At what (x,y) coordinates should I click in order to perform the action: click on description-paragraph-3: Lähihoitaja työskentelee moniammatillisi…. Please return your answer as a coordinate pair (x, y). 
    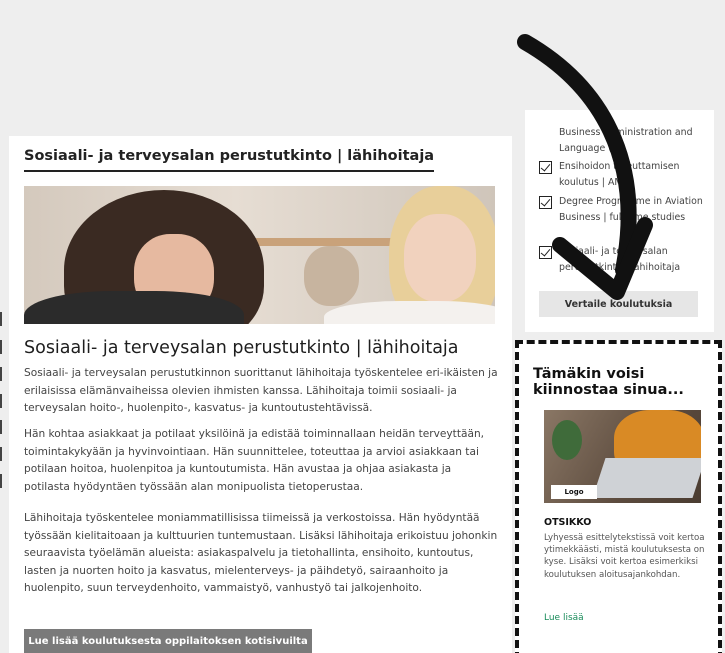
    Looking at the image, I should click on (261, 553).